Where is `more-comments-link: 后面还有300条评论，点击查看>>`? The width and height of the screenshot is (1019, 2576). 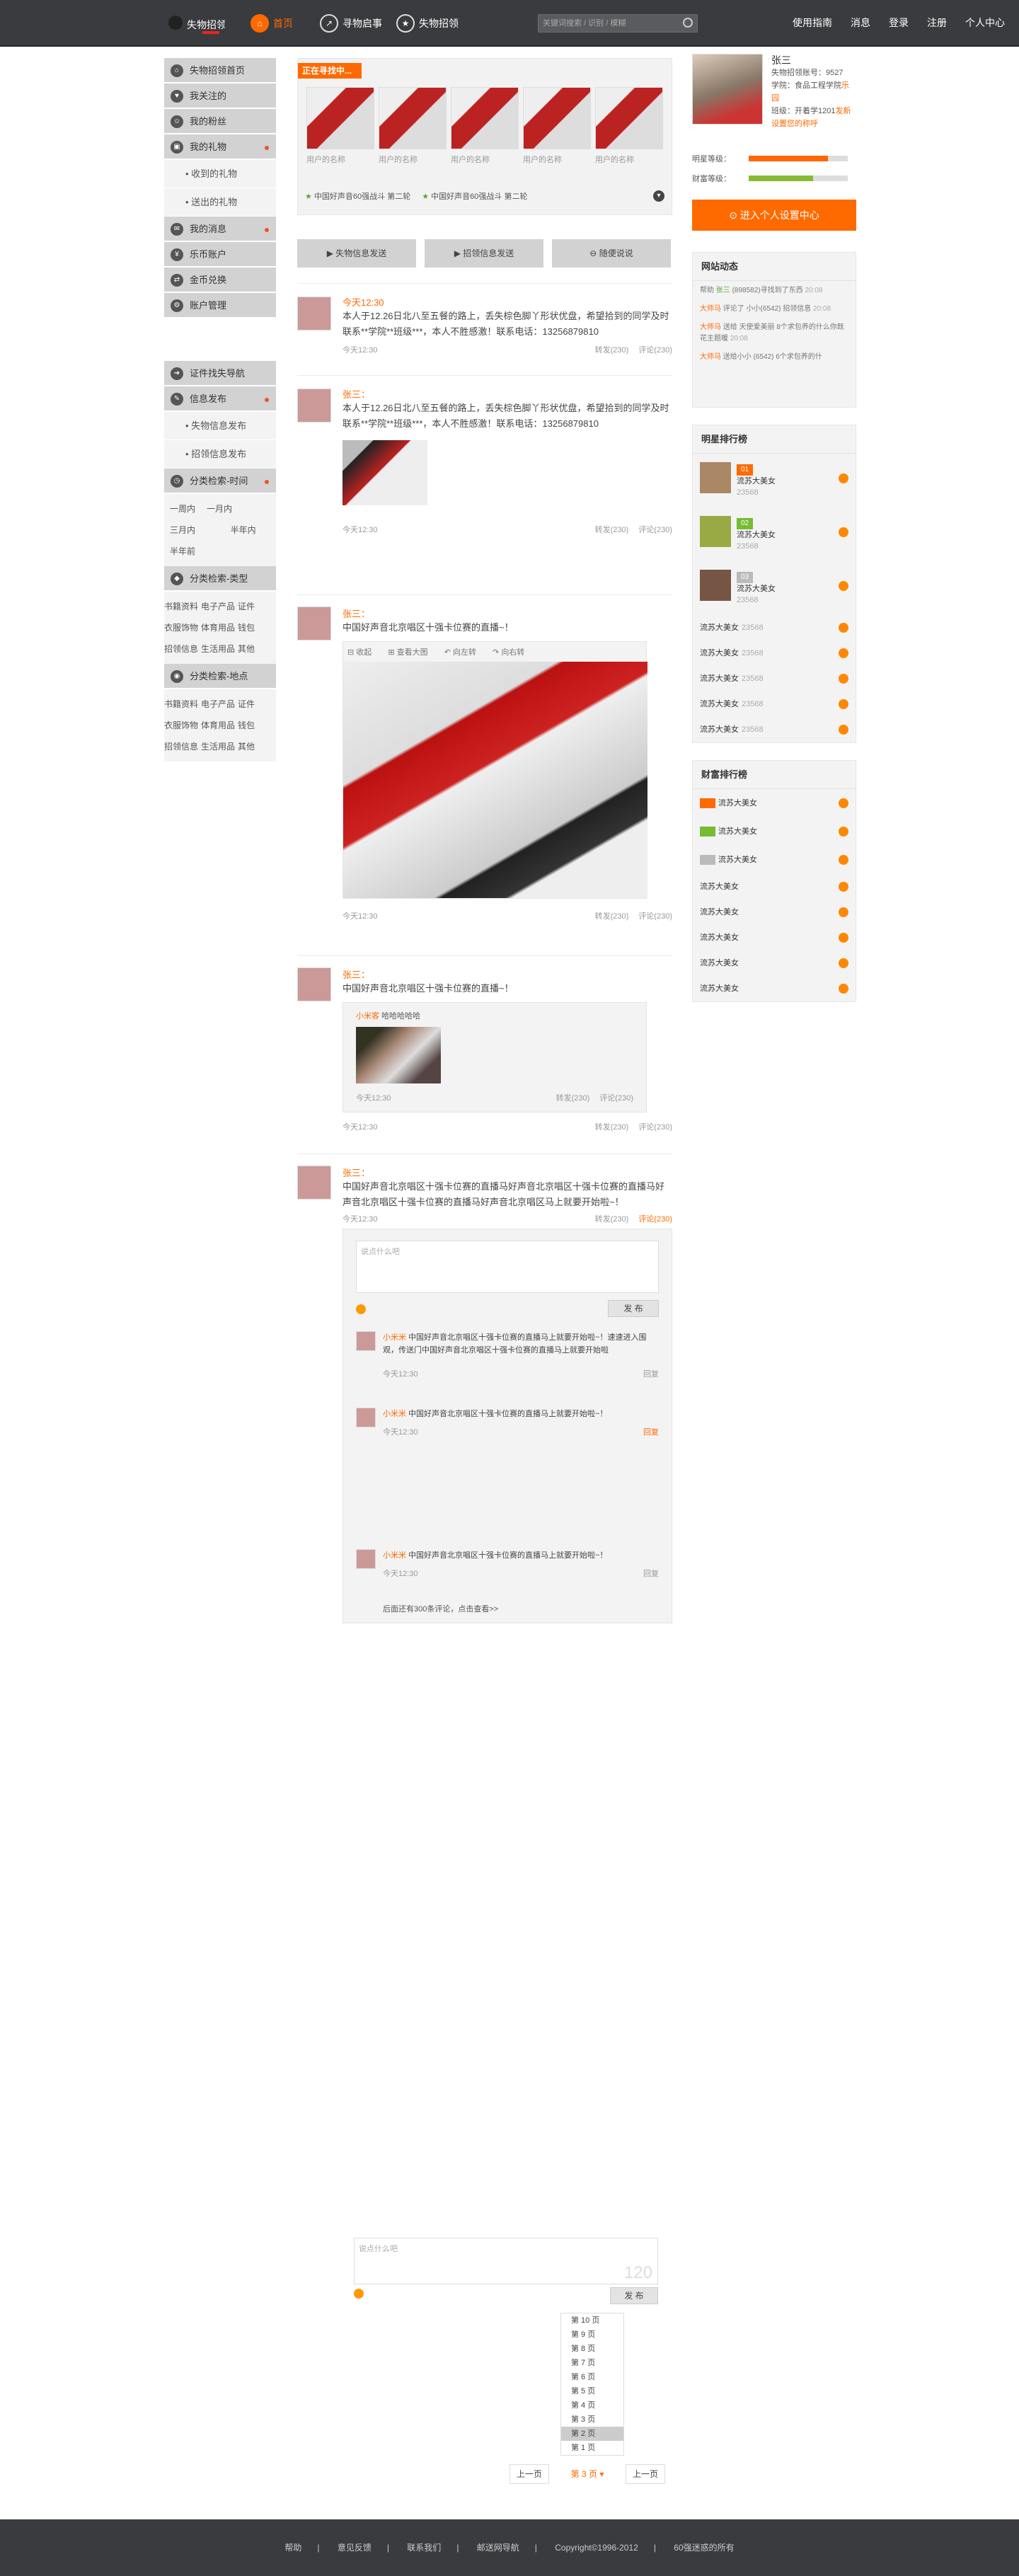 more-comments-link: 后面还有300条评论，点击查看>> is located at coordinates (440, 1609).